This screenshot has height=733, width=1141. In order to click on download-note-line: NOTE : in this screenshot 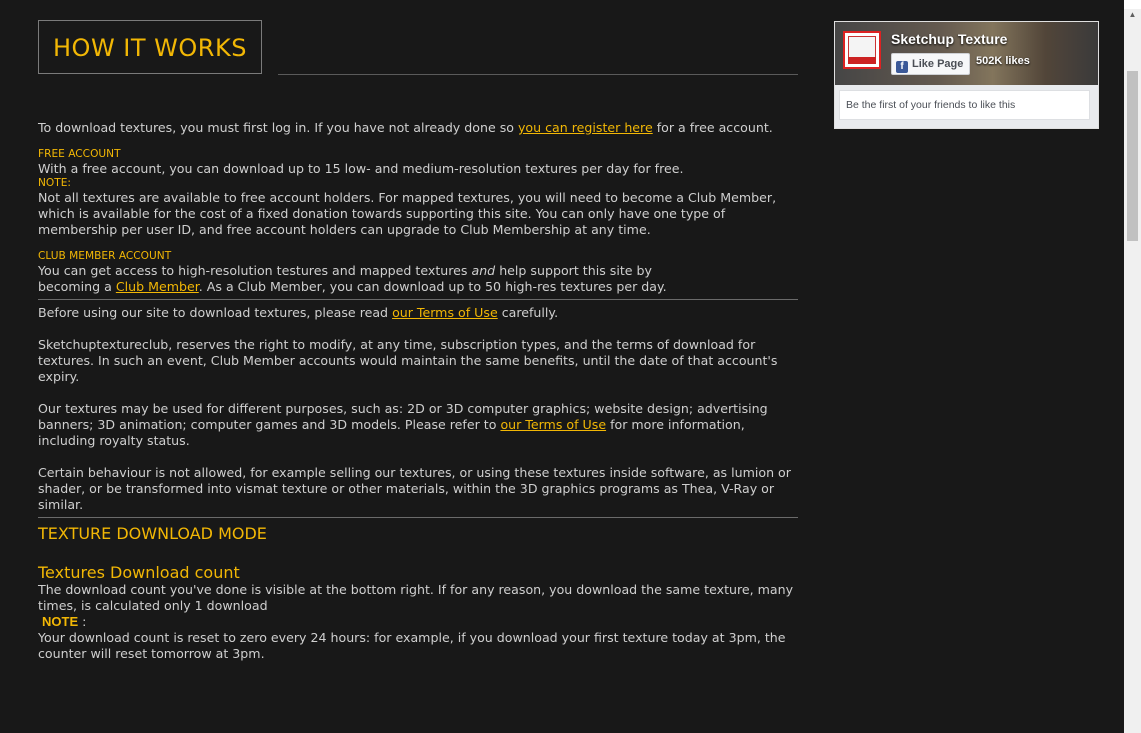, I will do `click(418, 622)`.